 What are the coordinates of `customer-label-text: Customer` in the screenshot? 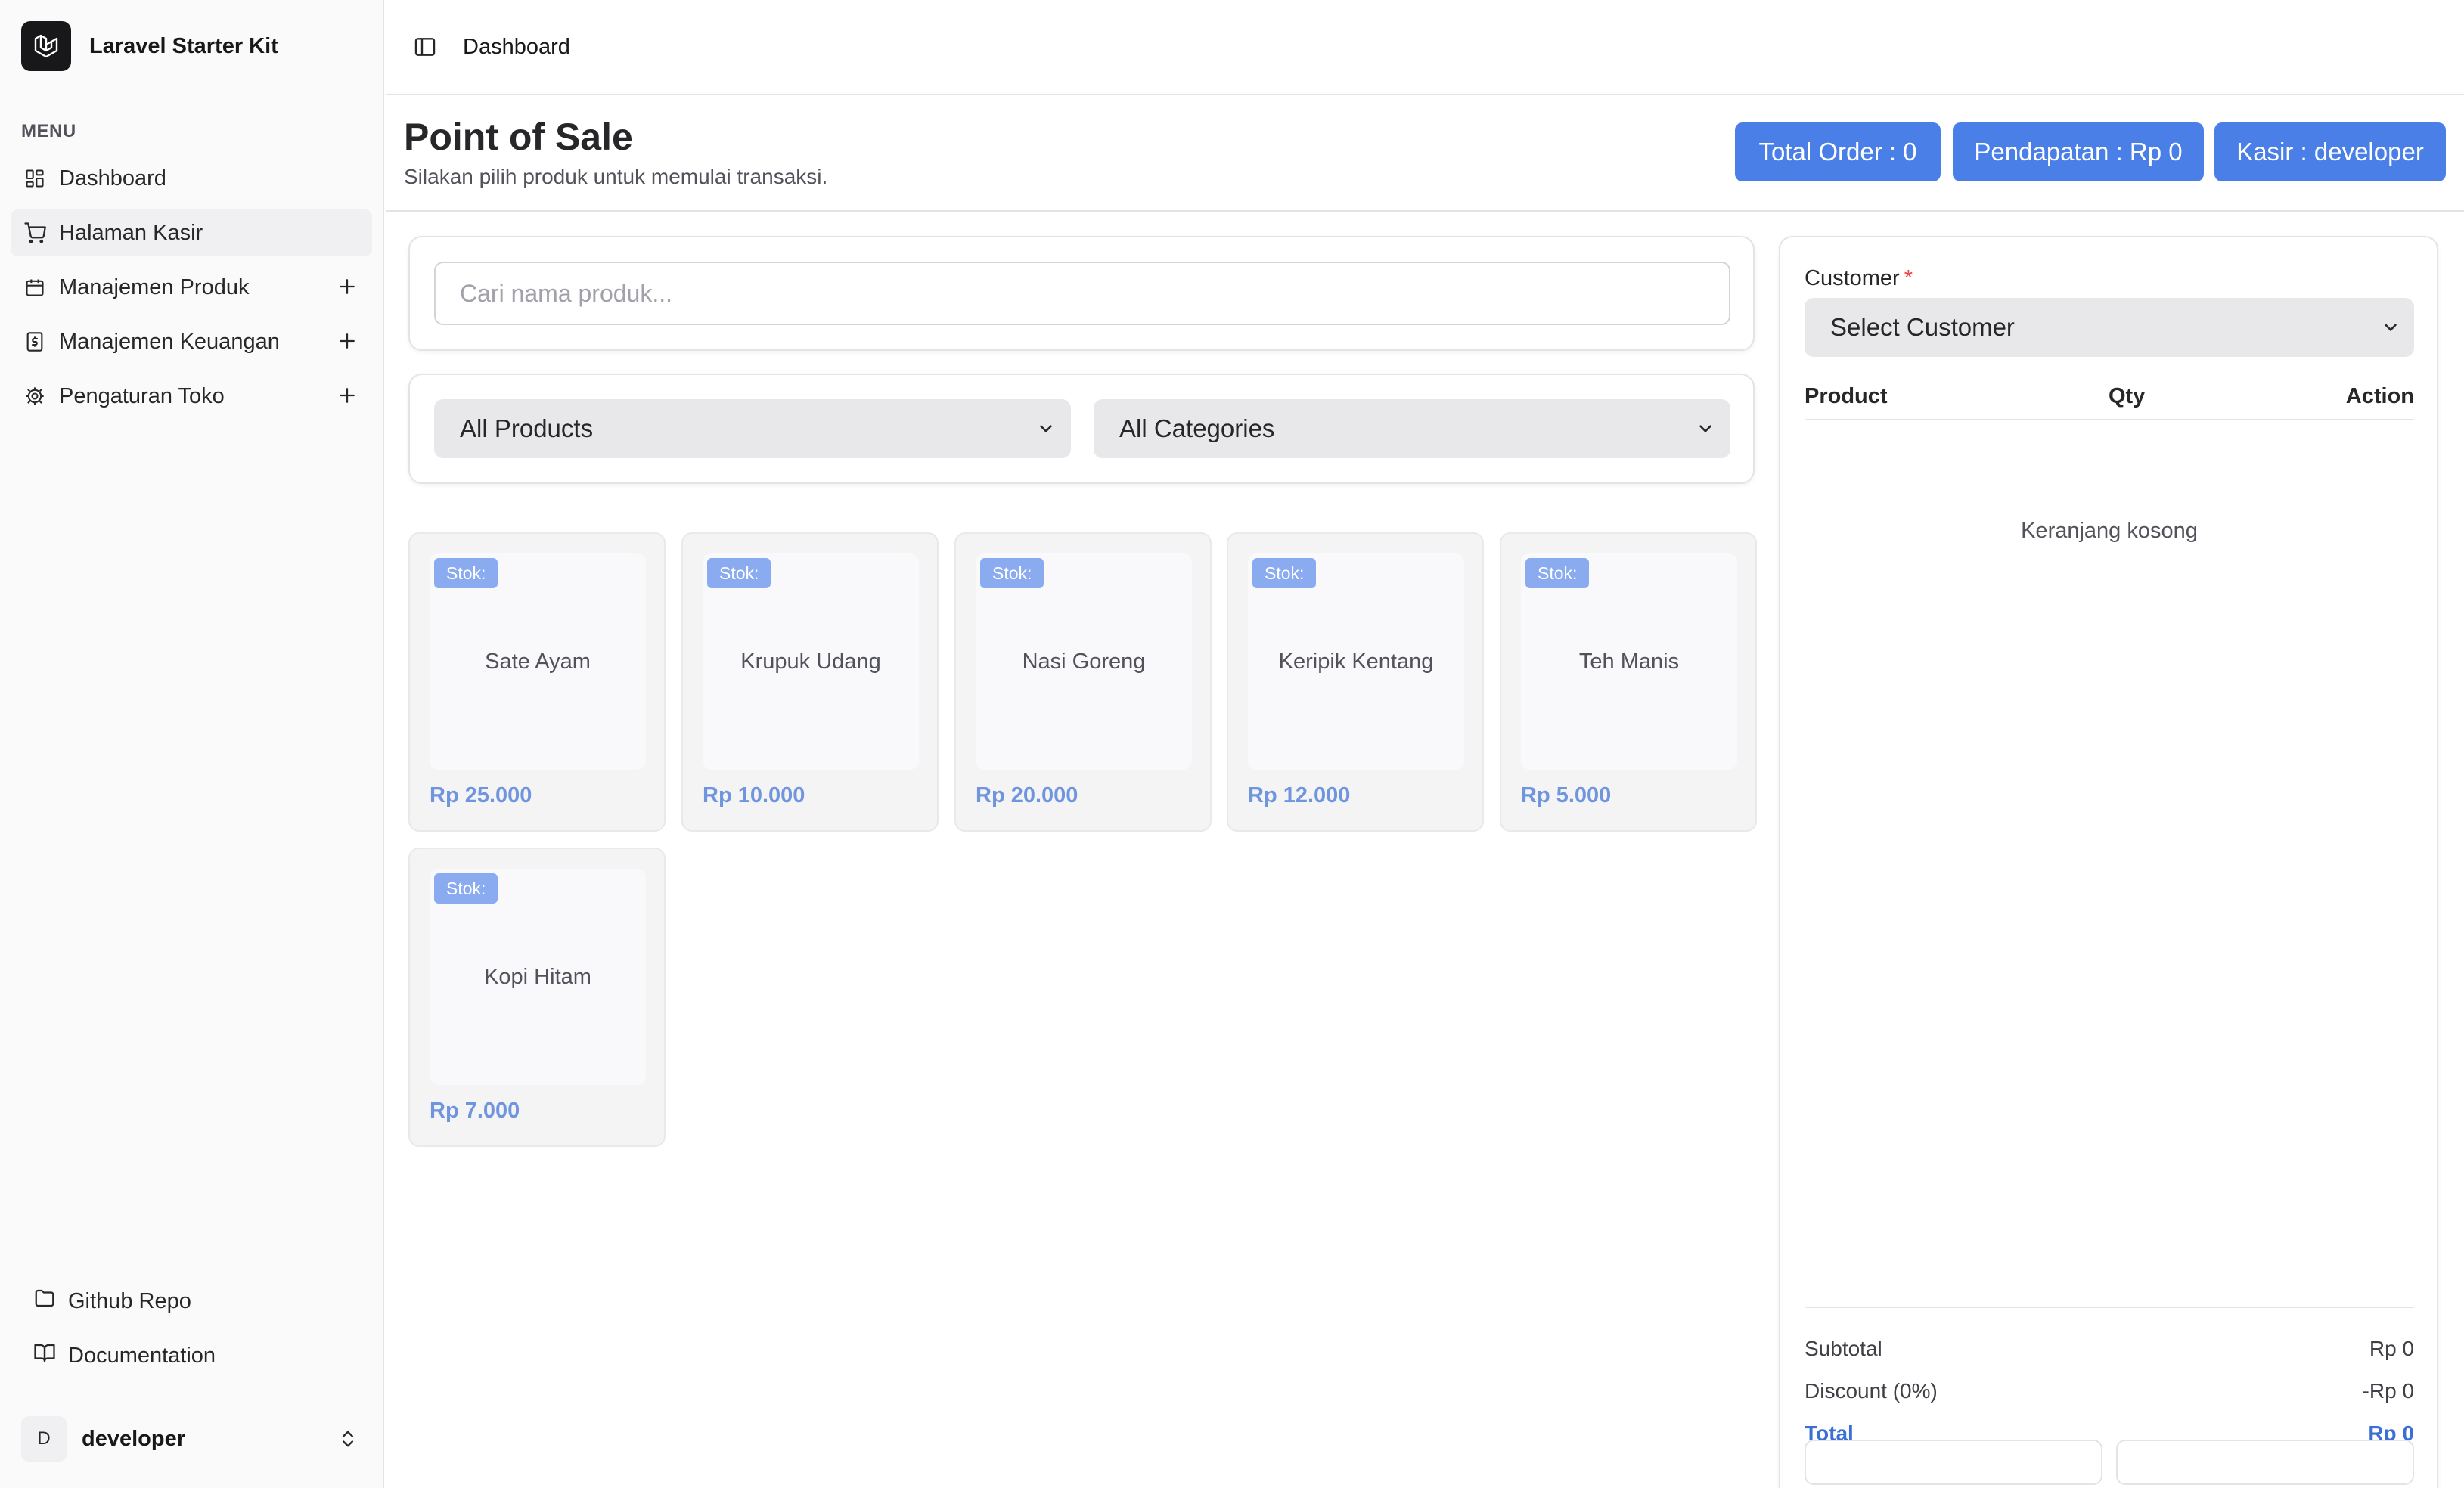 It's located at (1852, 278).